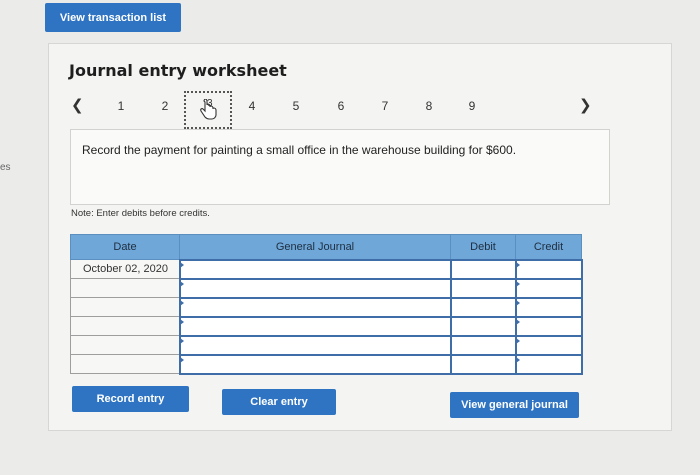 The image size is (700, 475). What do you see at coordinates (385, 106) in the screenshot?
I see `page-7-link: 7` at bounding box center [385, 106].